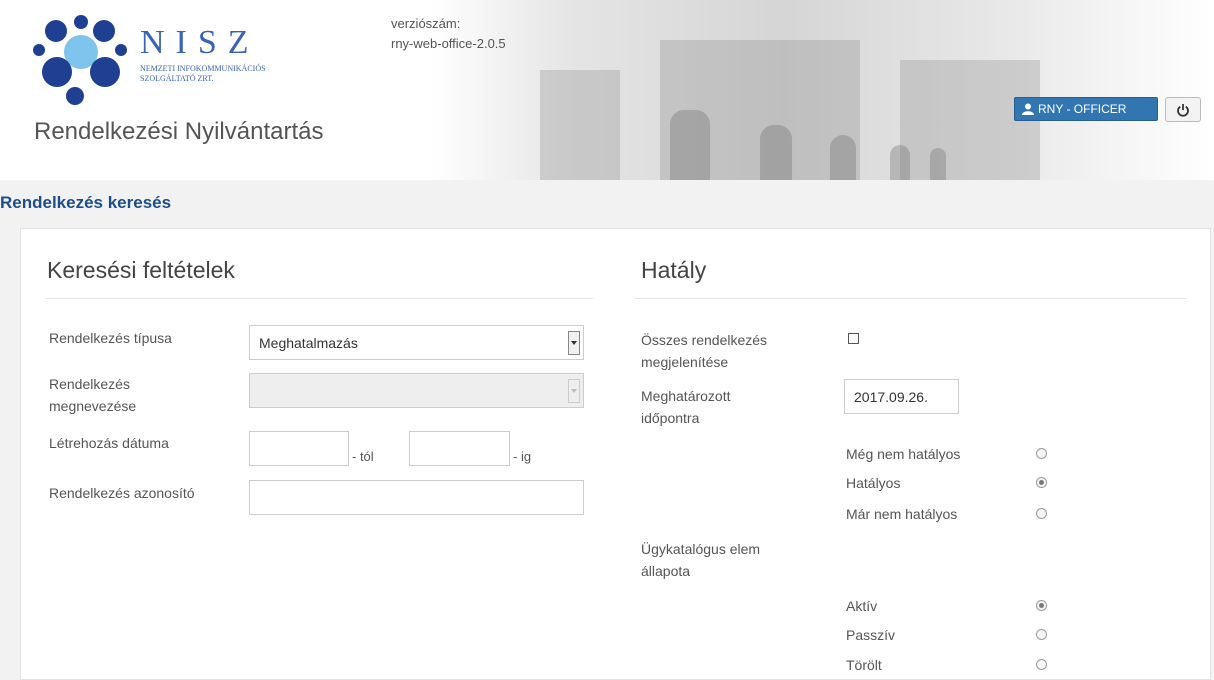 This screenshot has height=680, width=1214. I want to click on type-select: Meghatalmazás, so click(416, 342).